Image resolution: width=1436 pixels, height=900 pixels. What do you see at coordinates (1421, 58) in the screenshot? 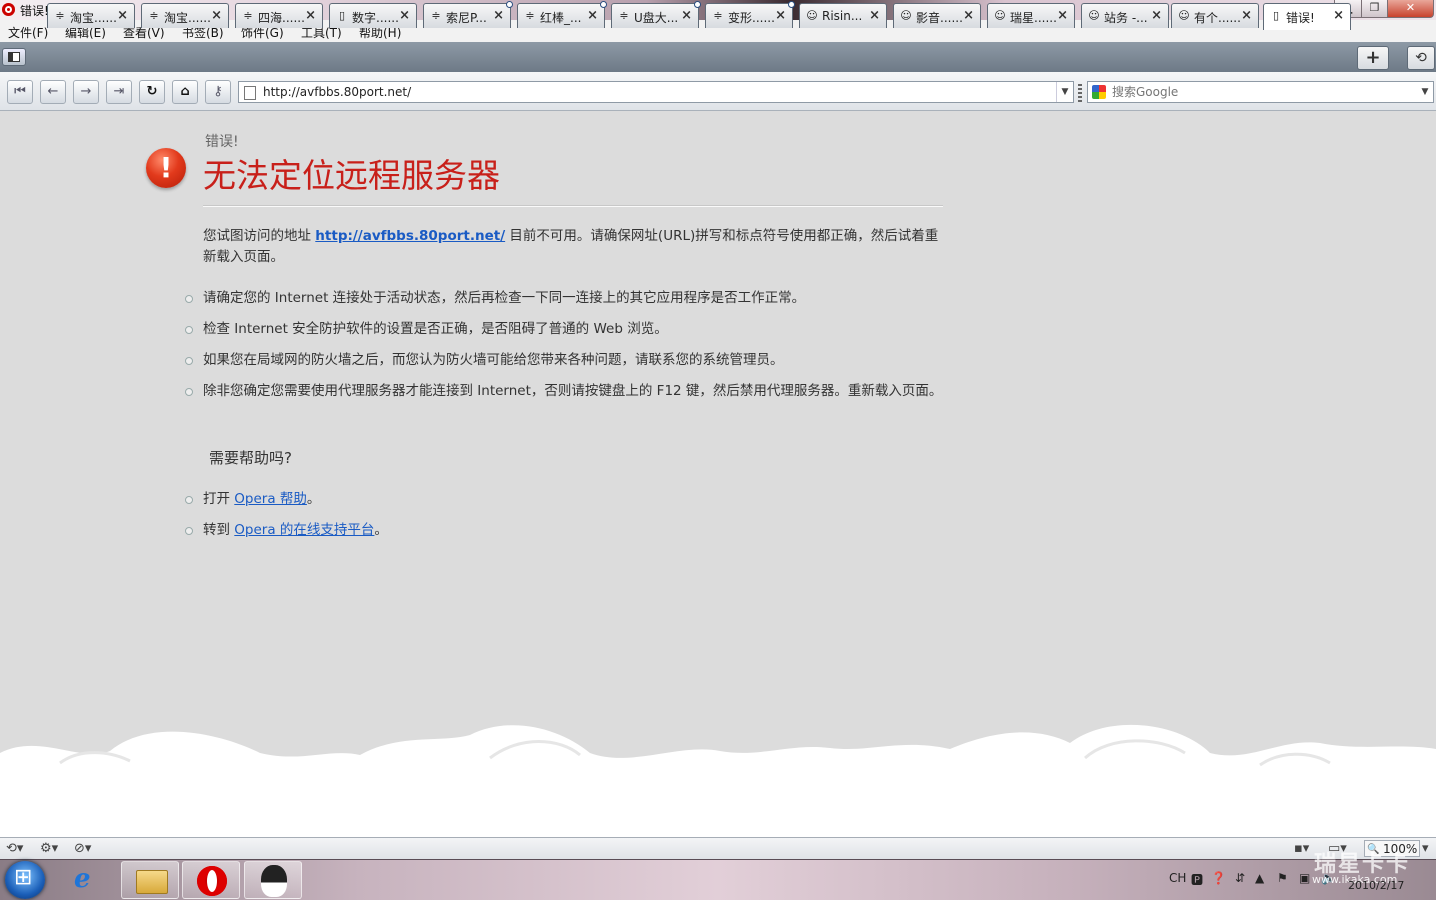
I see `closed-tabs-icon: ⟲` at bounding box center [1421, 58].